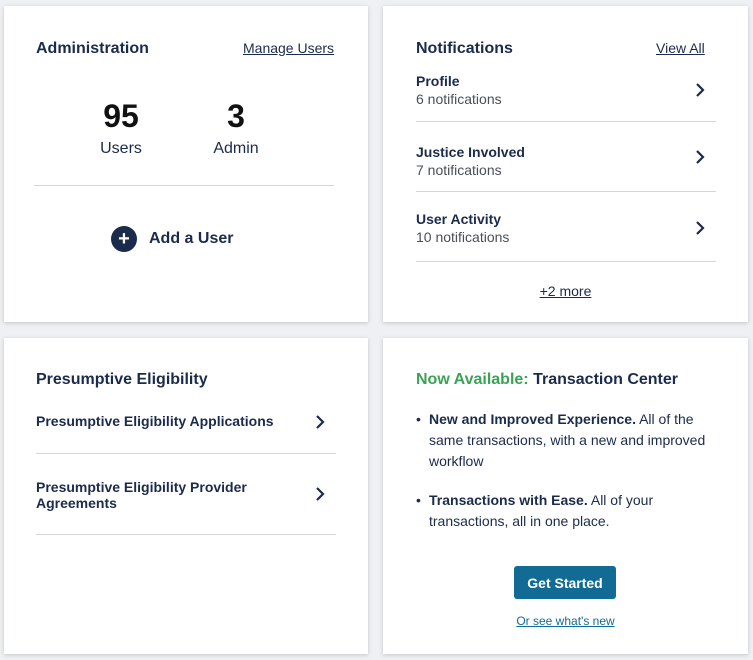 The image size is (753, 660). Describe the element at coordinates (463, 237) in the screenshot. I see `notification-count: 10 notifications` at that location.